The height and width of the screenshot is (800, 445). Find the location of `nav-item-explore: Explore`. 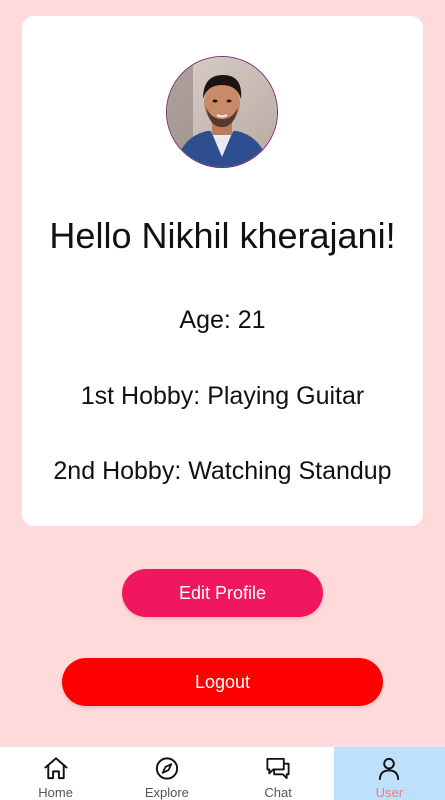

nav-item-explore: Explore is located at coordinates (166, 773).